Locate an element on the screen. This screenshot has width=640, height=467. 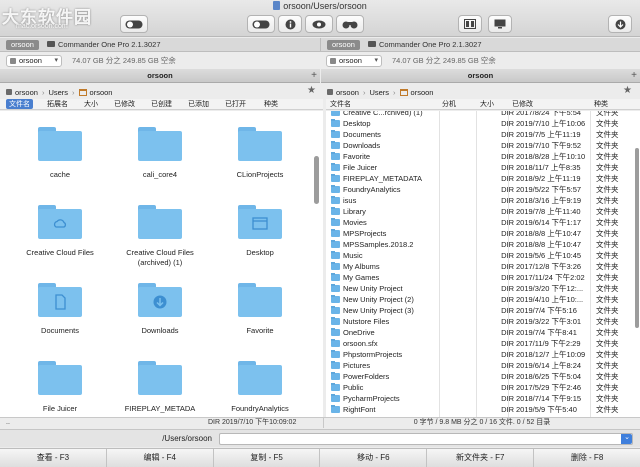
move-f6-button: 移动 - F6 is located at coordinates (374, 458).